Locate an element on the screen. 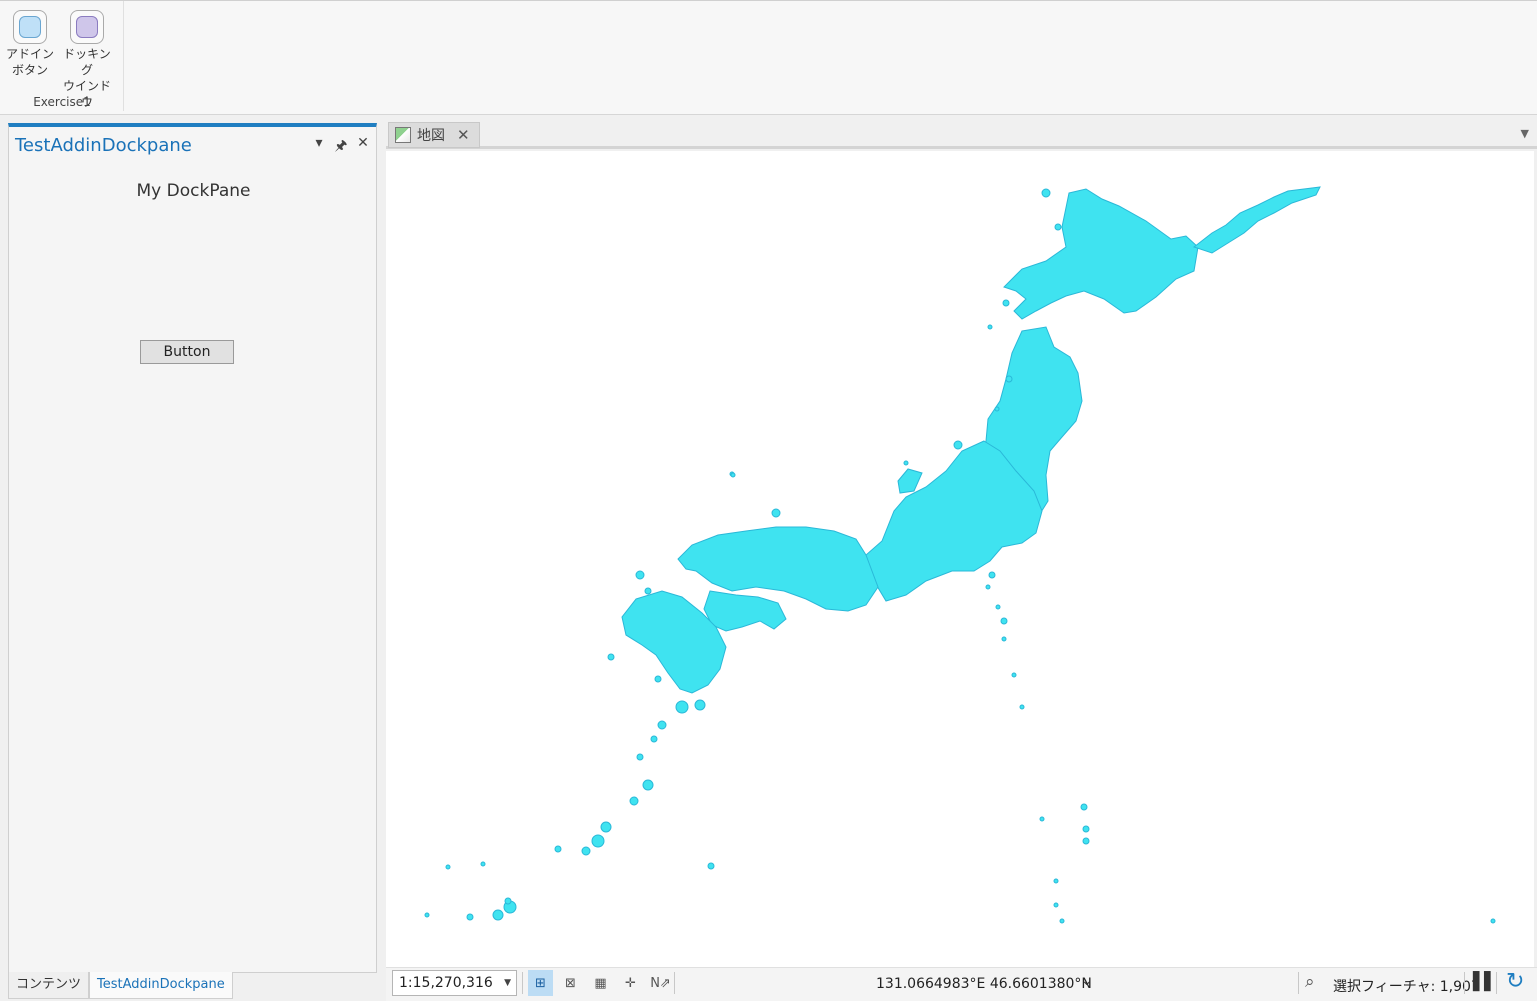 The image size is (1537, 1001). dockpane-bottom-tabs: コンテンツ TestAddinDockpane is located at coordinates (120, 985).